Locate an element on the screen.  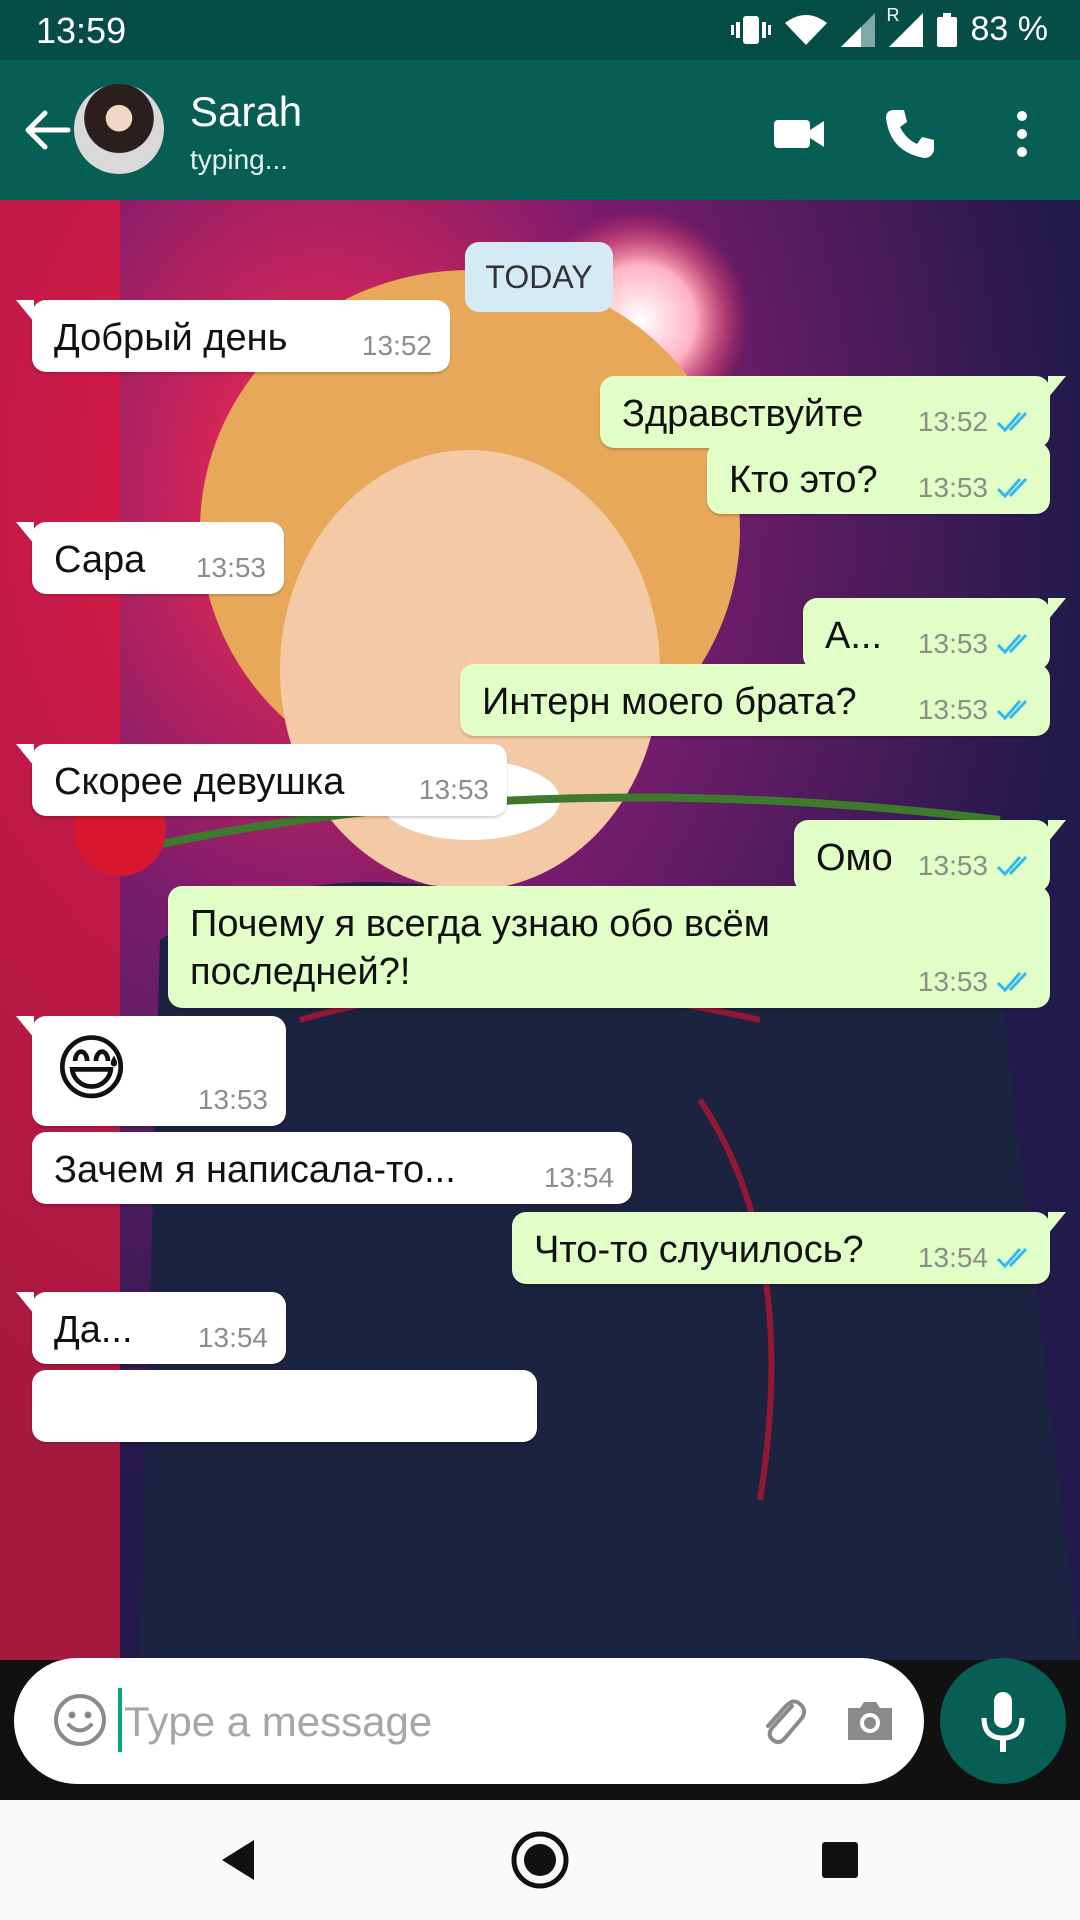
message-incoming: Скорее девушка 13:53 is located at coordinates (261, 780).